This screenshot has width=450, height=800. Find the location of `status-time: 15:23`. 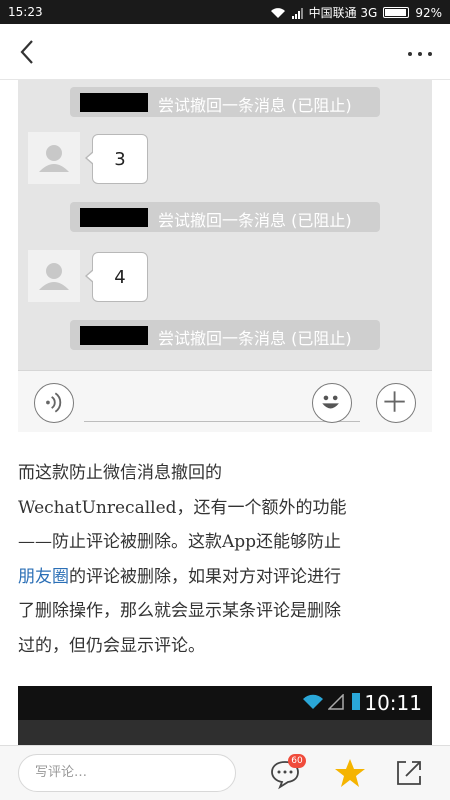

status-time: 15:23 is located at coordinates (25, 12).